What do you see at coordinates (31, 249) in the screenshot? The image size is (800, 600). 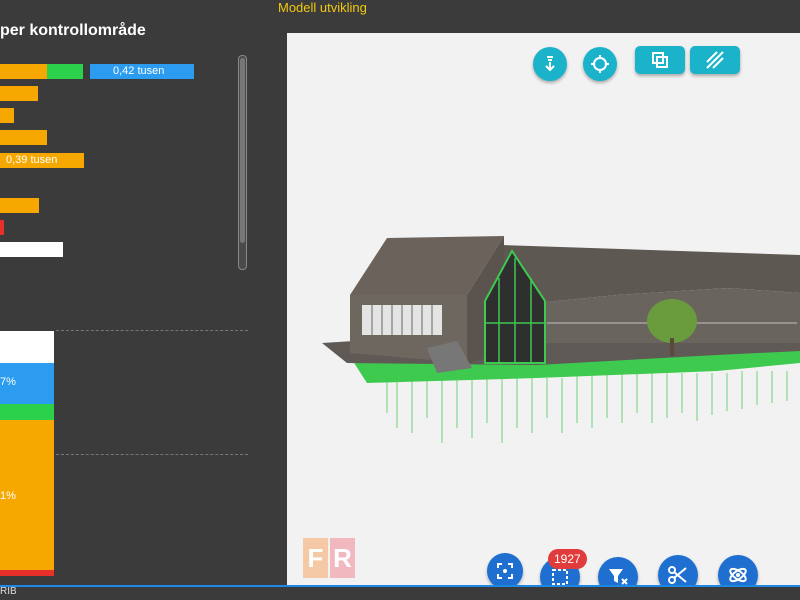 I see `bar-row8` at bounding box center [31, 249].